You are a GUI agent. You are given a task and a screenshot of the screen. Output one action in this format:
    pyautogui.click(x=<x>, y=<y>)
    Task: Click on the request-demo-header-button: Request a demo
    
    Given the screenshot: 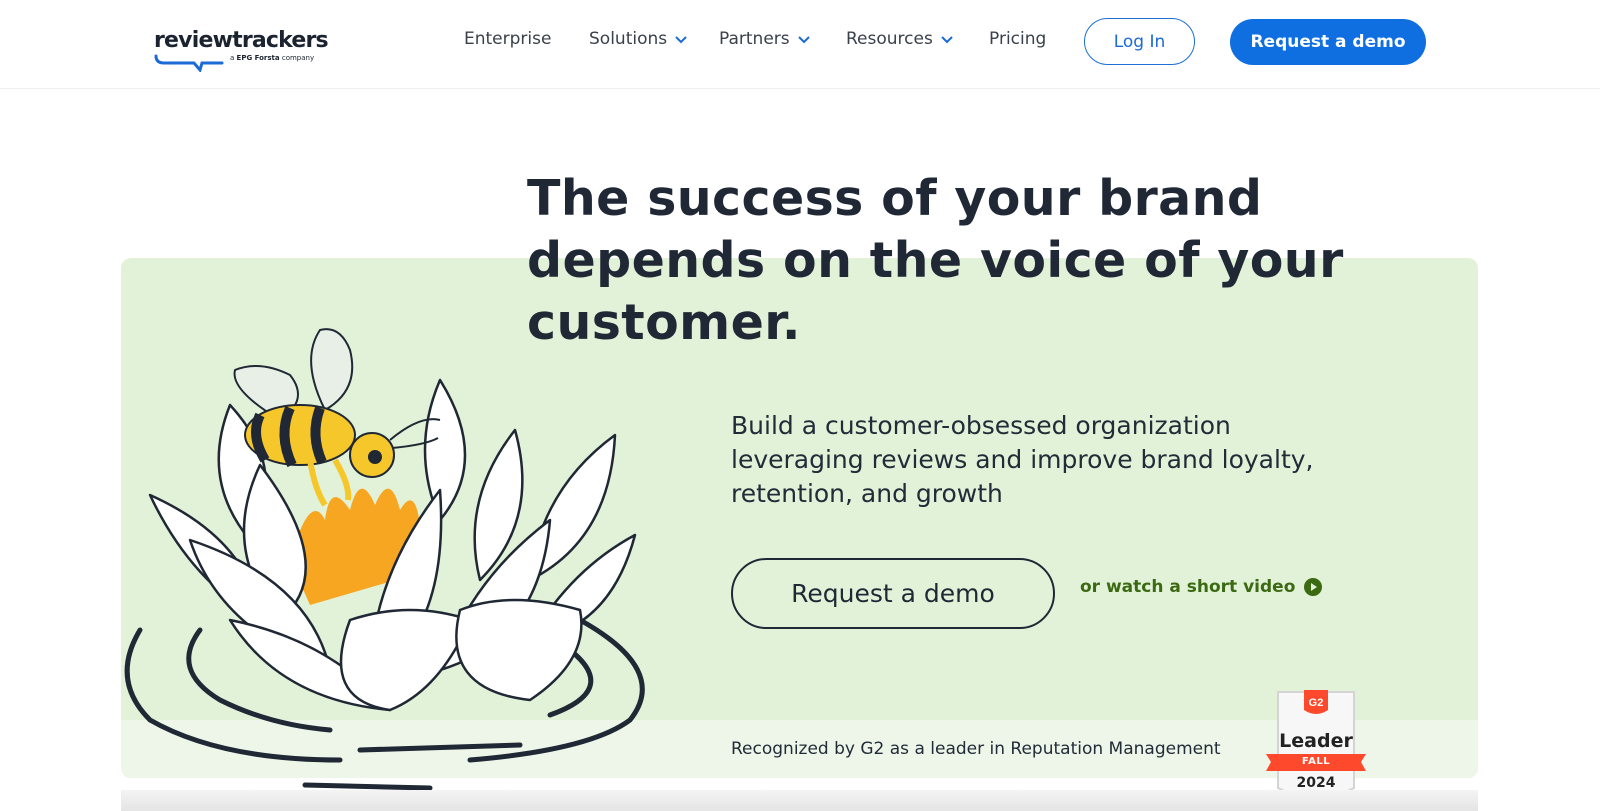 What is the action you would take?
    pyautogui.click(x=1328, y=42)
    